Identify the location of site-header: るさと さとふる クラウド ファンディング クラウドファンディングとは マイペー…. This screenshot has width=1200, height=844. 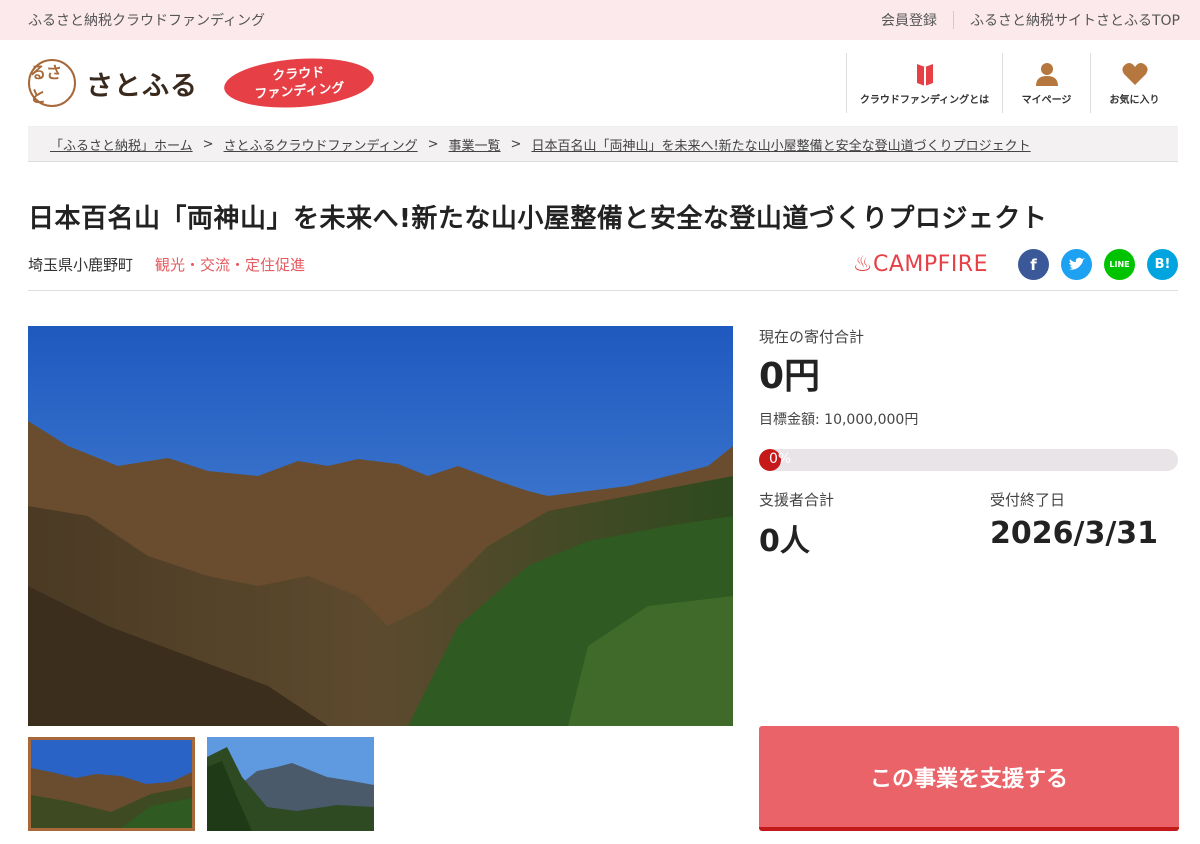
(600, 83).